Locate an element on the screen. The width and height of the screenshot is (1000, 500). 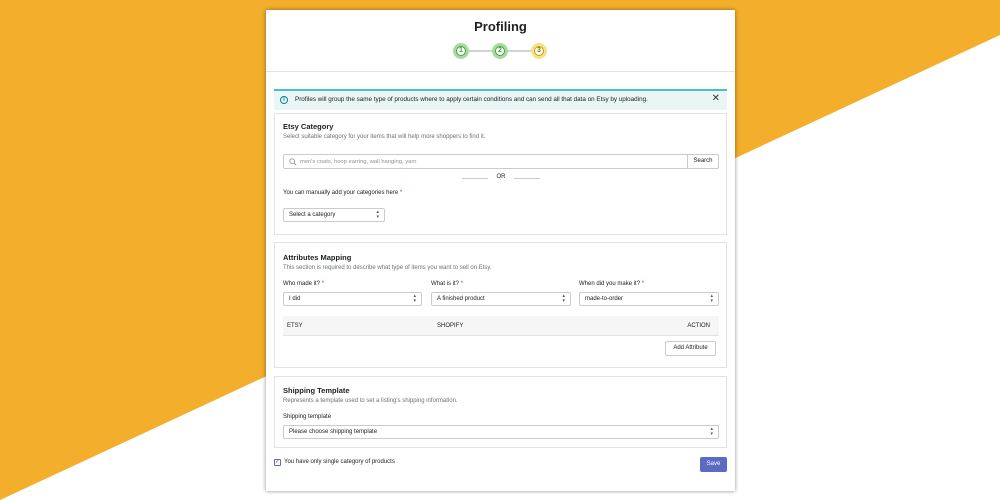
search-button: Search is located at coordinates (703, 161).